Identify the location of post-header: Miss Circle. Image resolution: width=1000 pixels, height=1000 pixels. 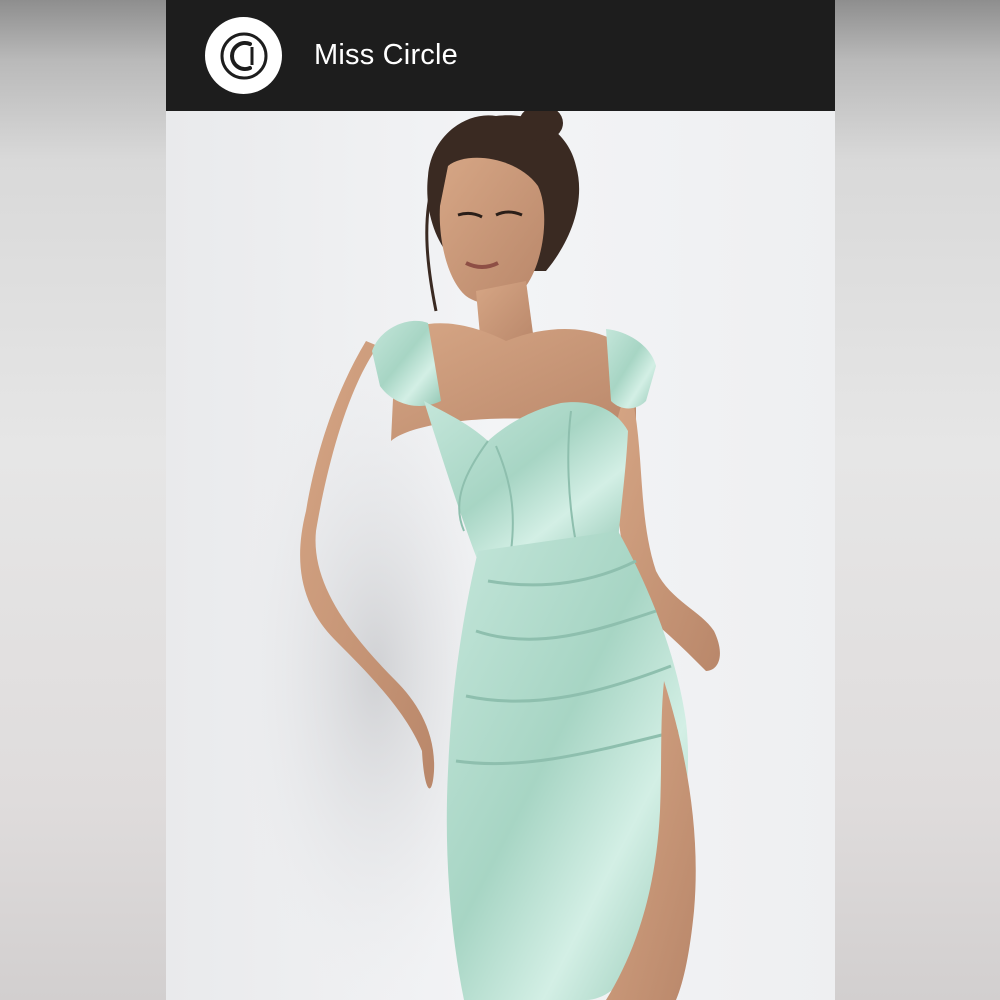
(500, 55).